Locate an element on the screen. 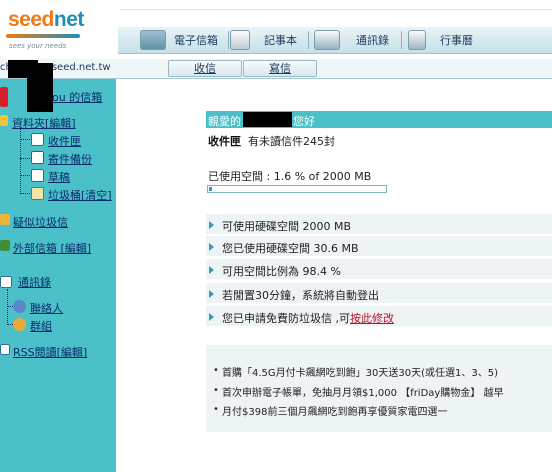 The height and width of the screenshot is (472, 552). draft-icon is located at coordinates (37, 175).